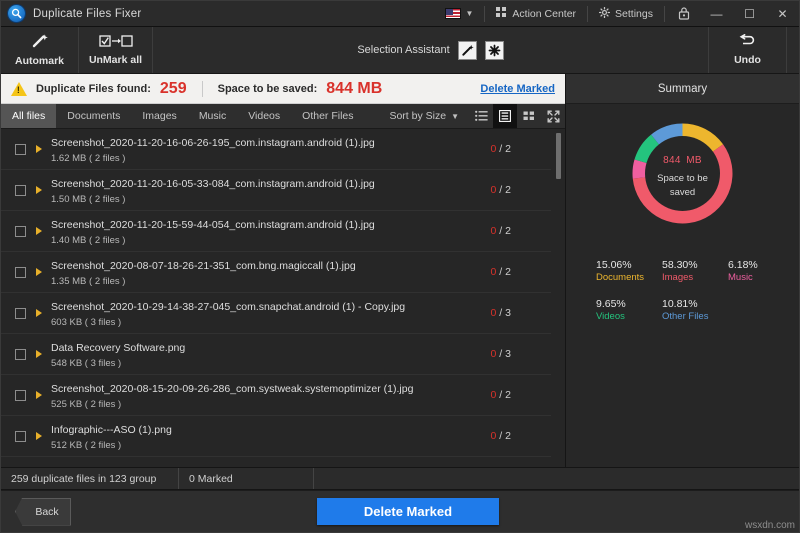 This screenshot has width=800, height=533. Describe the element at coordinates (629, 310) in the screenshot. I see `legend-item-videos: 9.65% Videos` at that location.